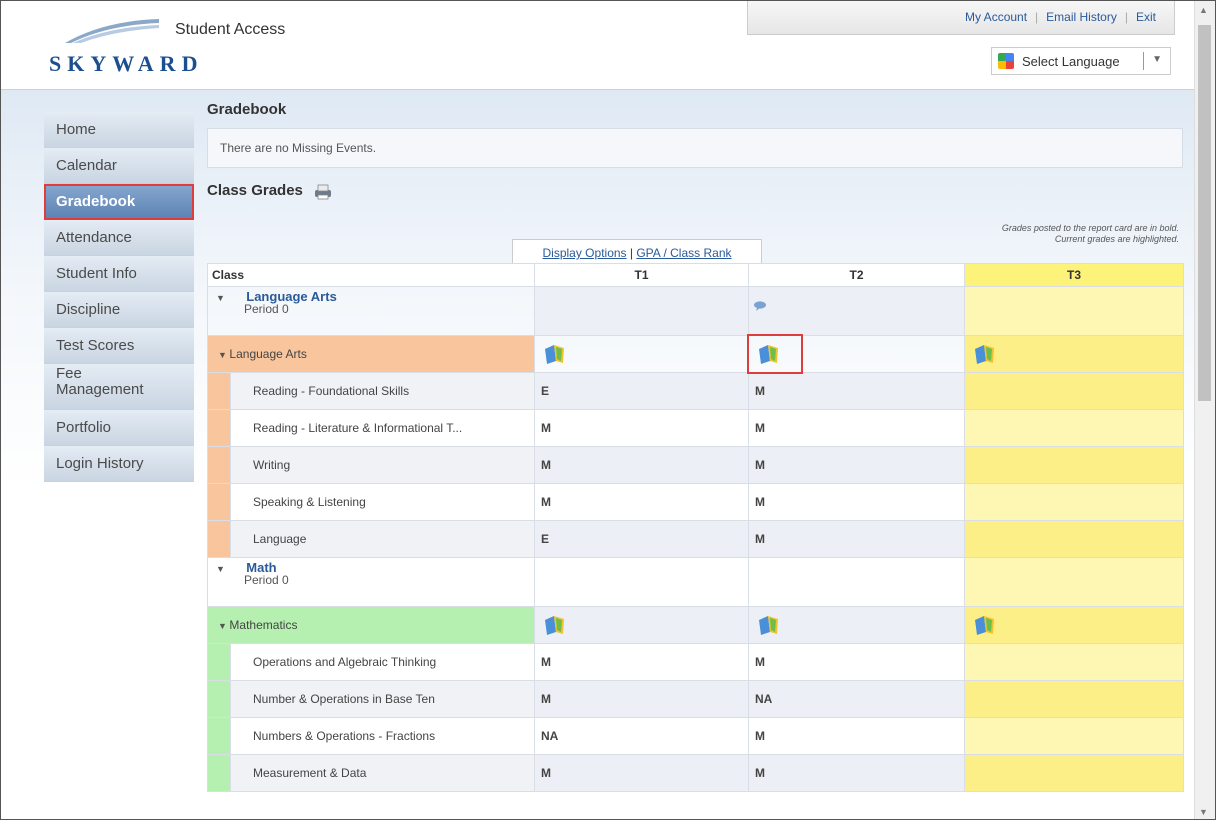  I want to click on table-row: Language E M, so click(695, 539).